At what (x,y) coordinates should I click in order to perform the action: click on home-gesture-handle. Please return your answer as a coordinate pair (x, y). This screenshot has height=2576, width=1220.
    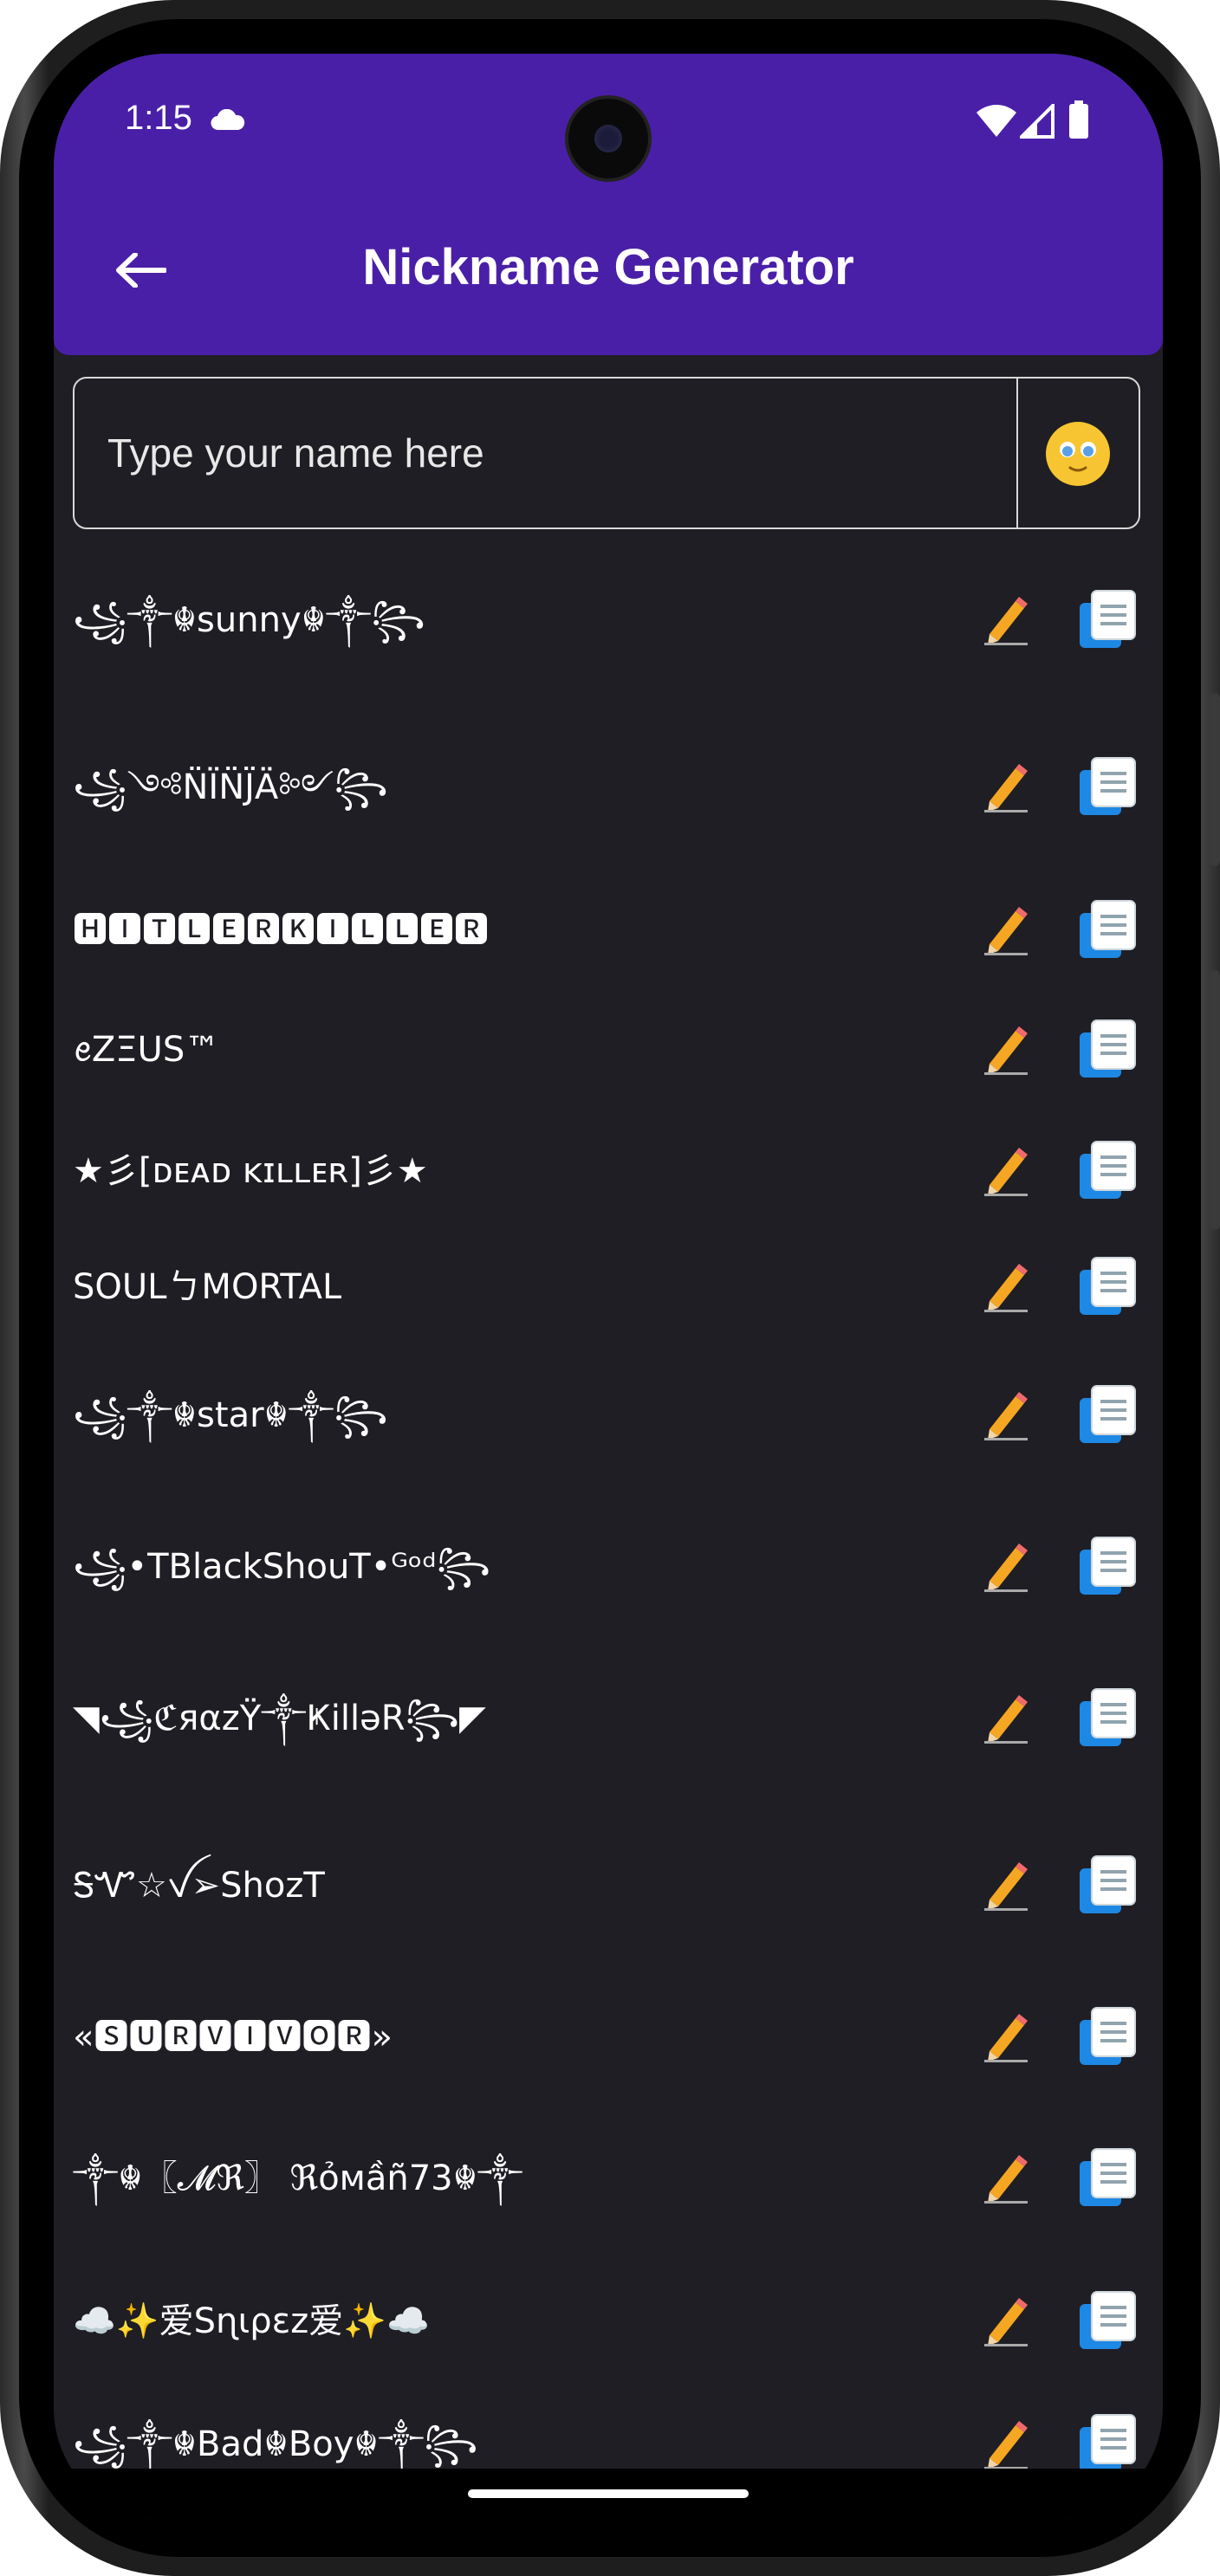
    Looking at the image, I should click on (608, 2493).